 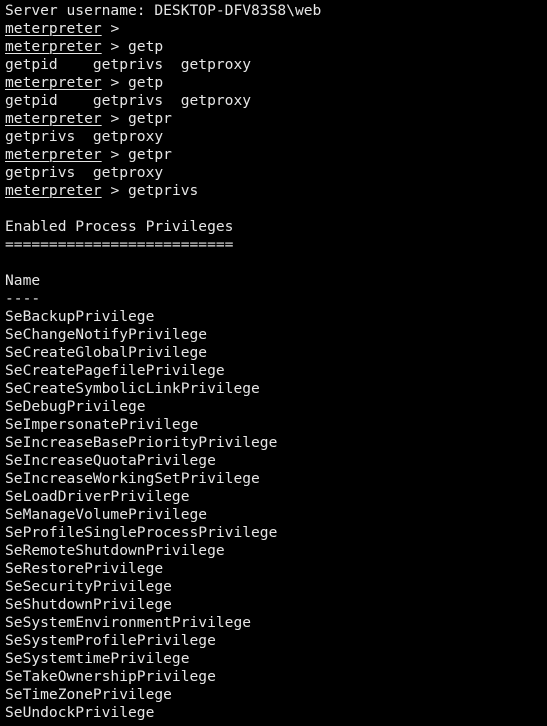 I want to click on terminal-output-line: Name, so click(x=23, y=280).